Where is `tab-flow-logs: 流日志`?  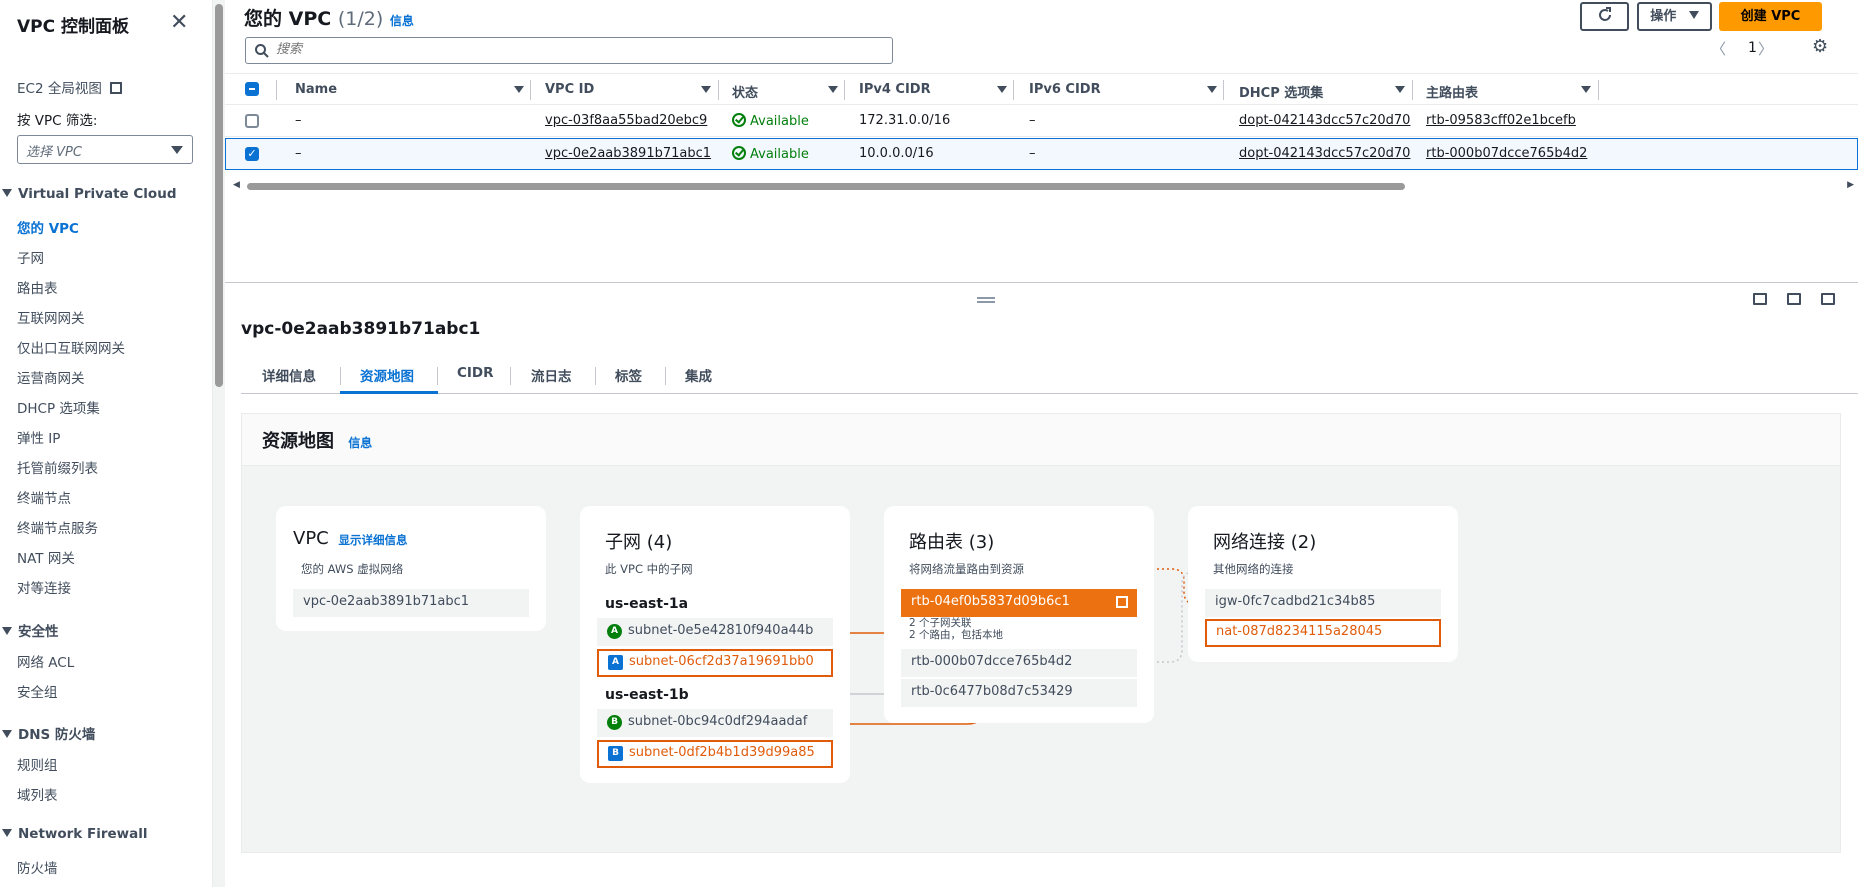 tab-flow-logs: 流日志 is located at coordinates (551, 375).